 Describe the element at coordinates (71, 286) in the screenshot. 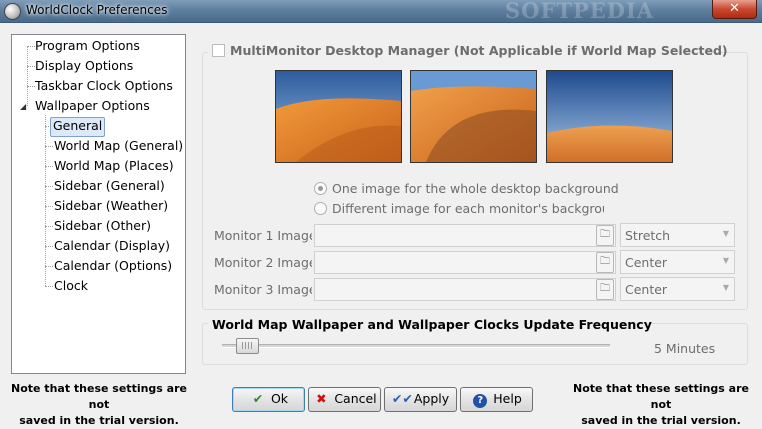

I see `tree-item-clock: Clock` at that location.